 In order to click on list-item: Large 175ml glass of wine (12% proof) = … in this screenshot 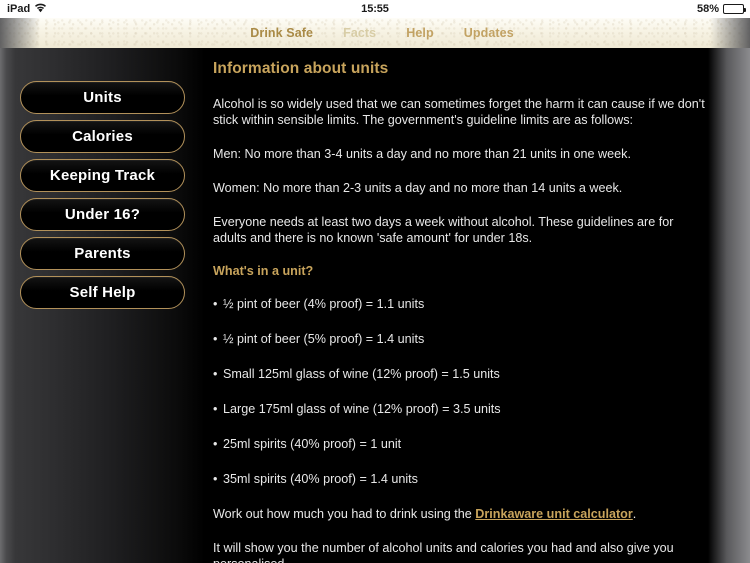, I will do `click(464, 409)`.